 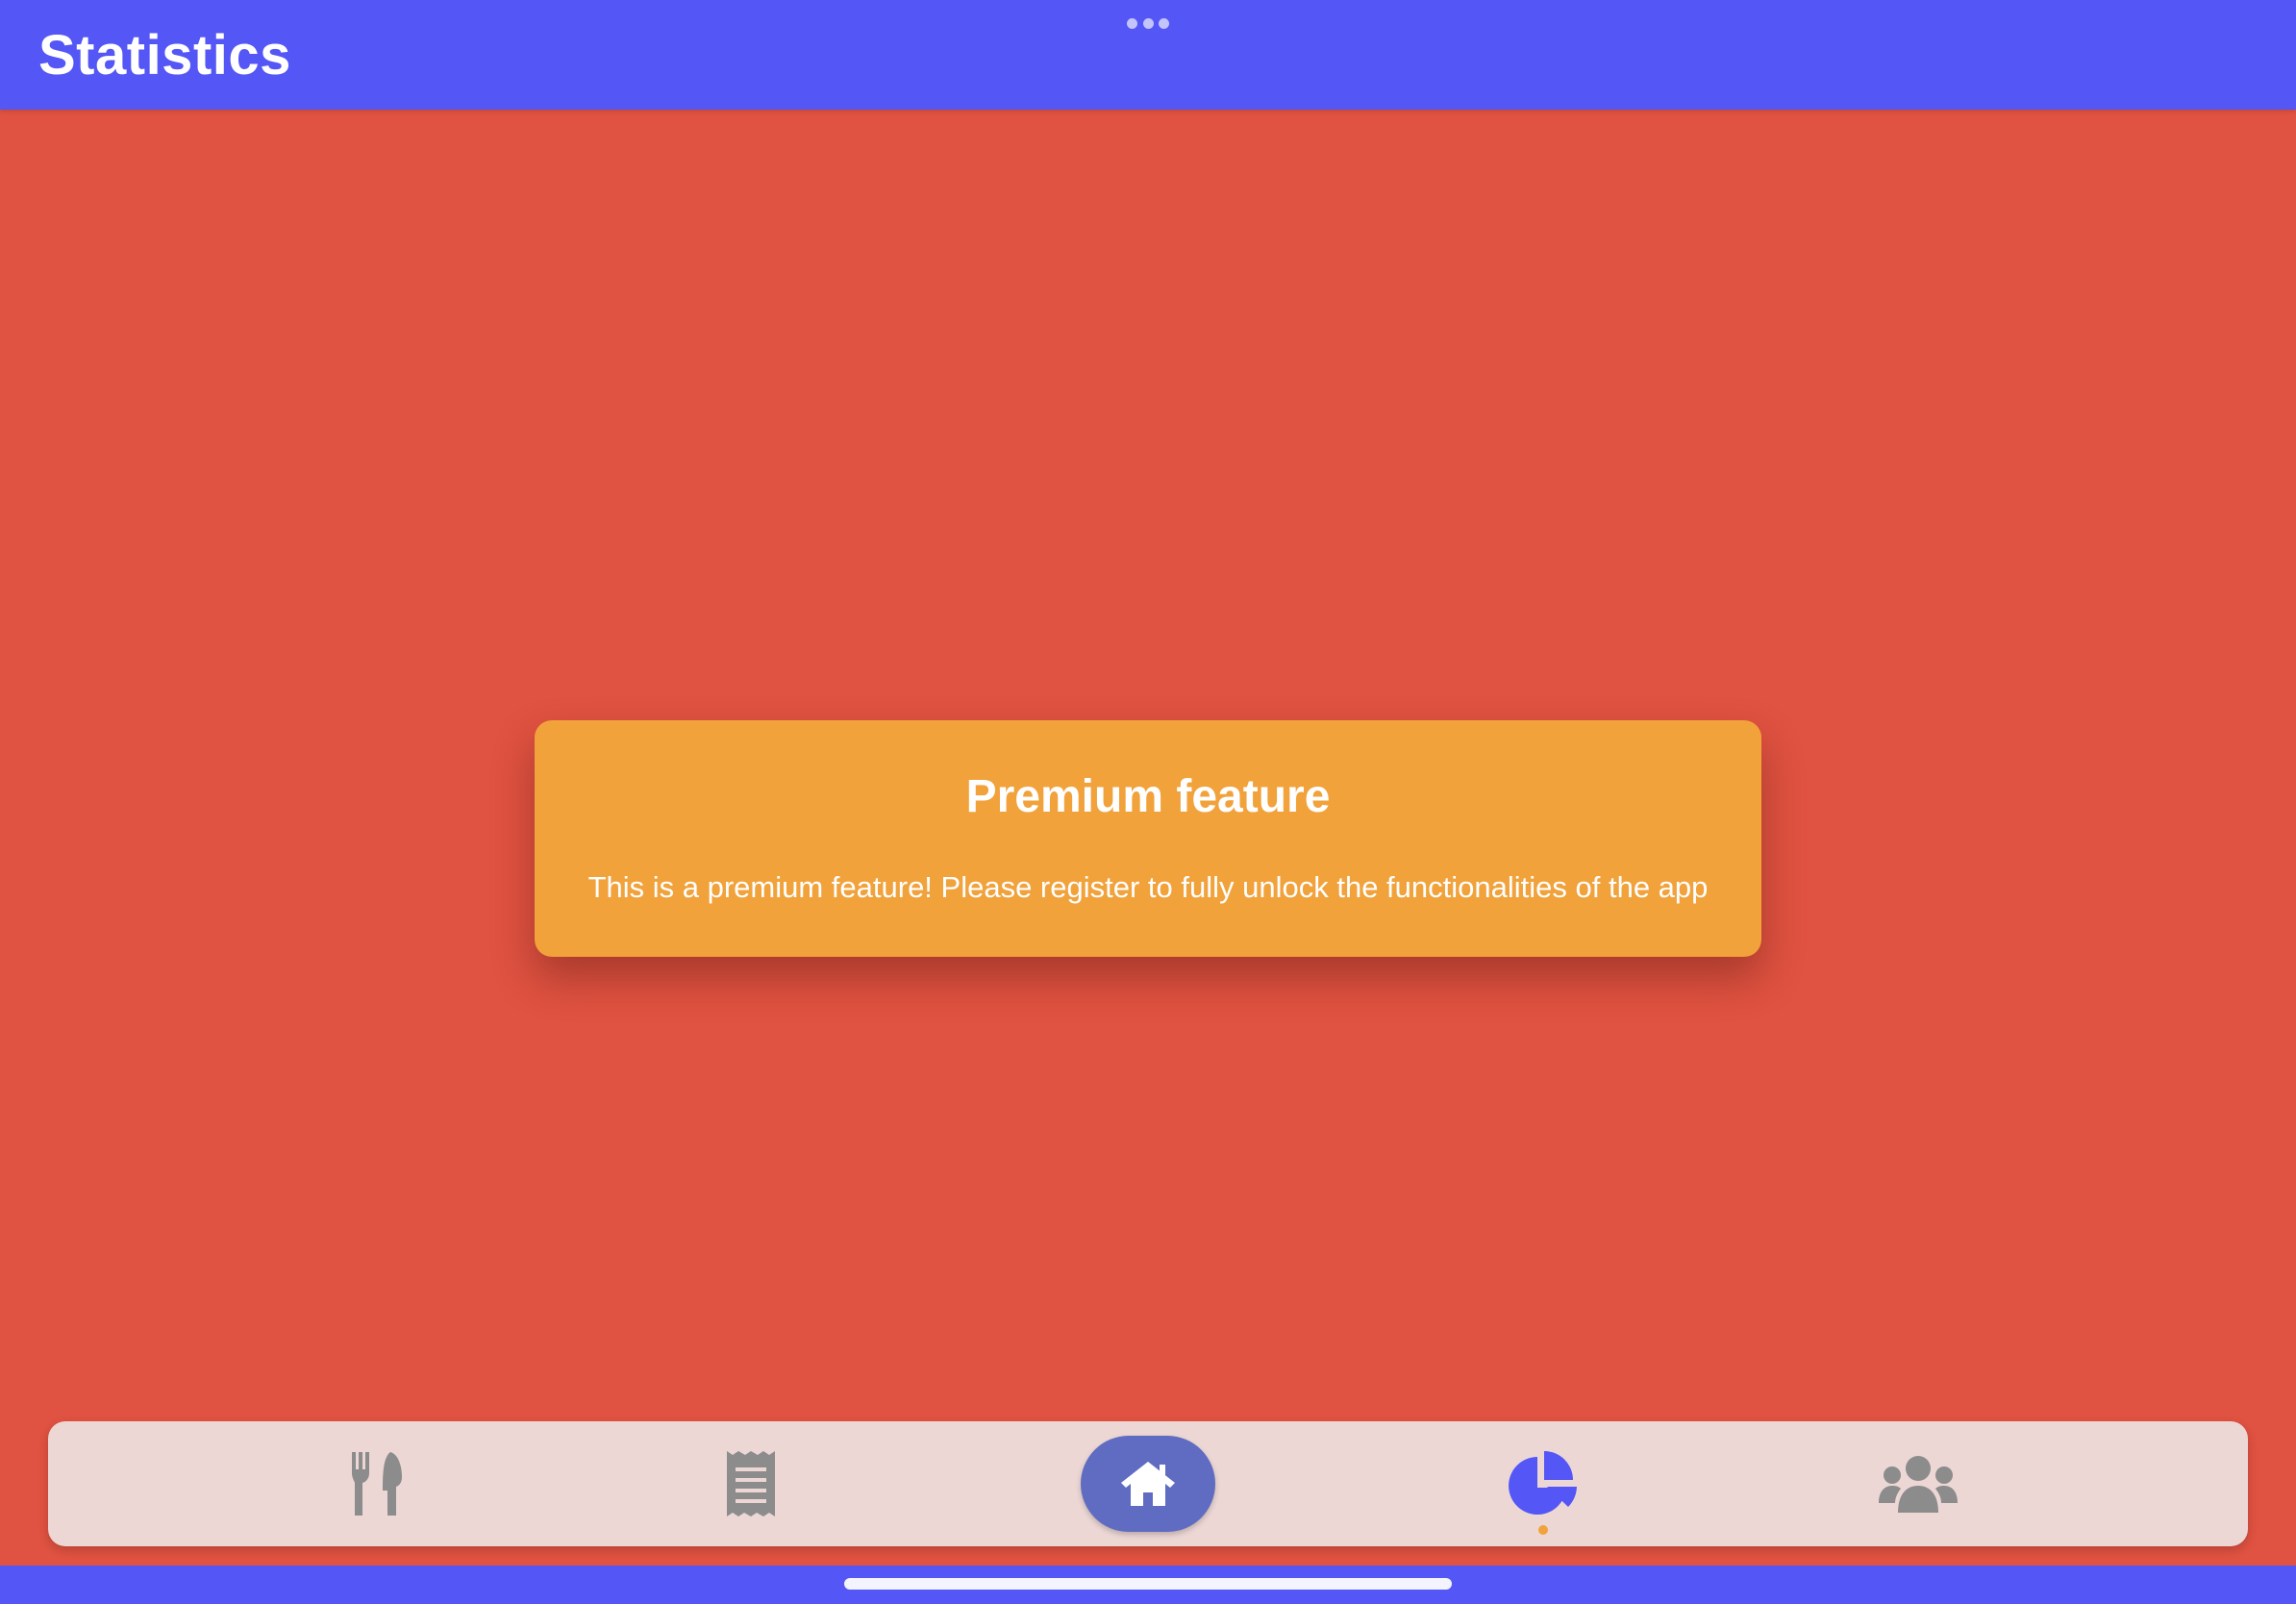 I want to click on pie-chart-icon, so click(x=1543, y=1483).